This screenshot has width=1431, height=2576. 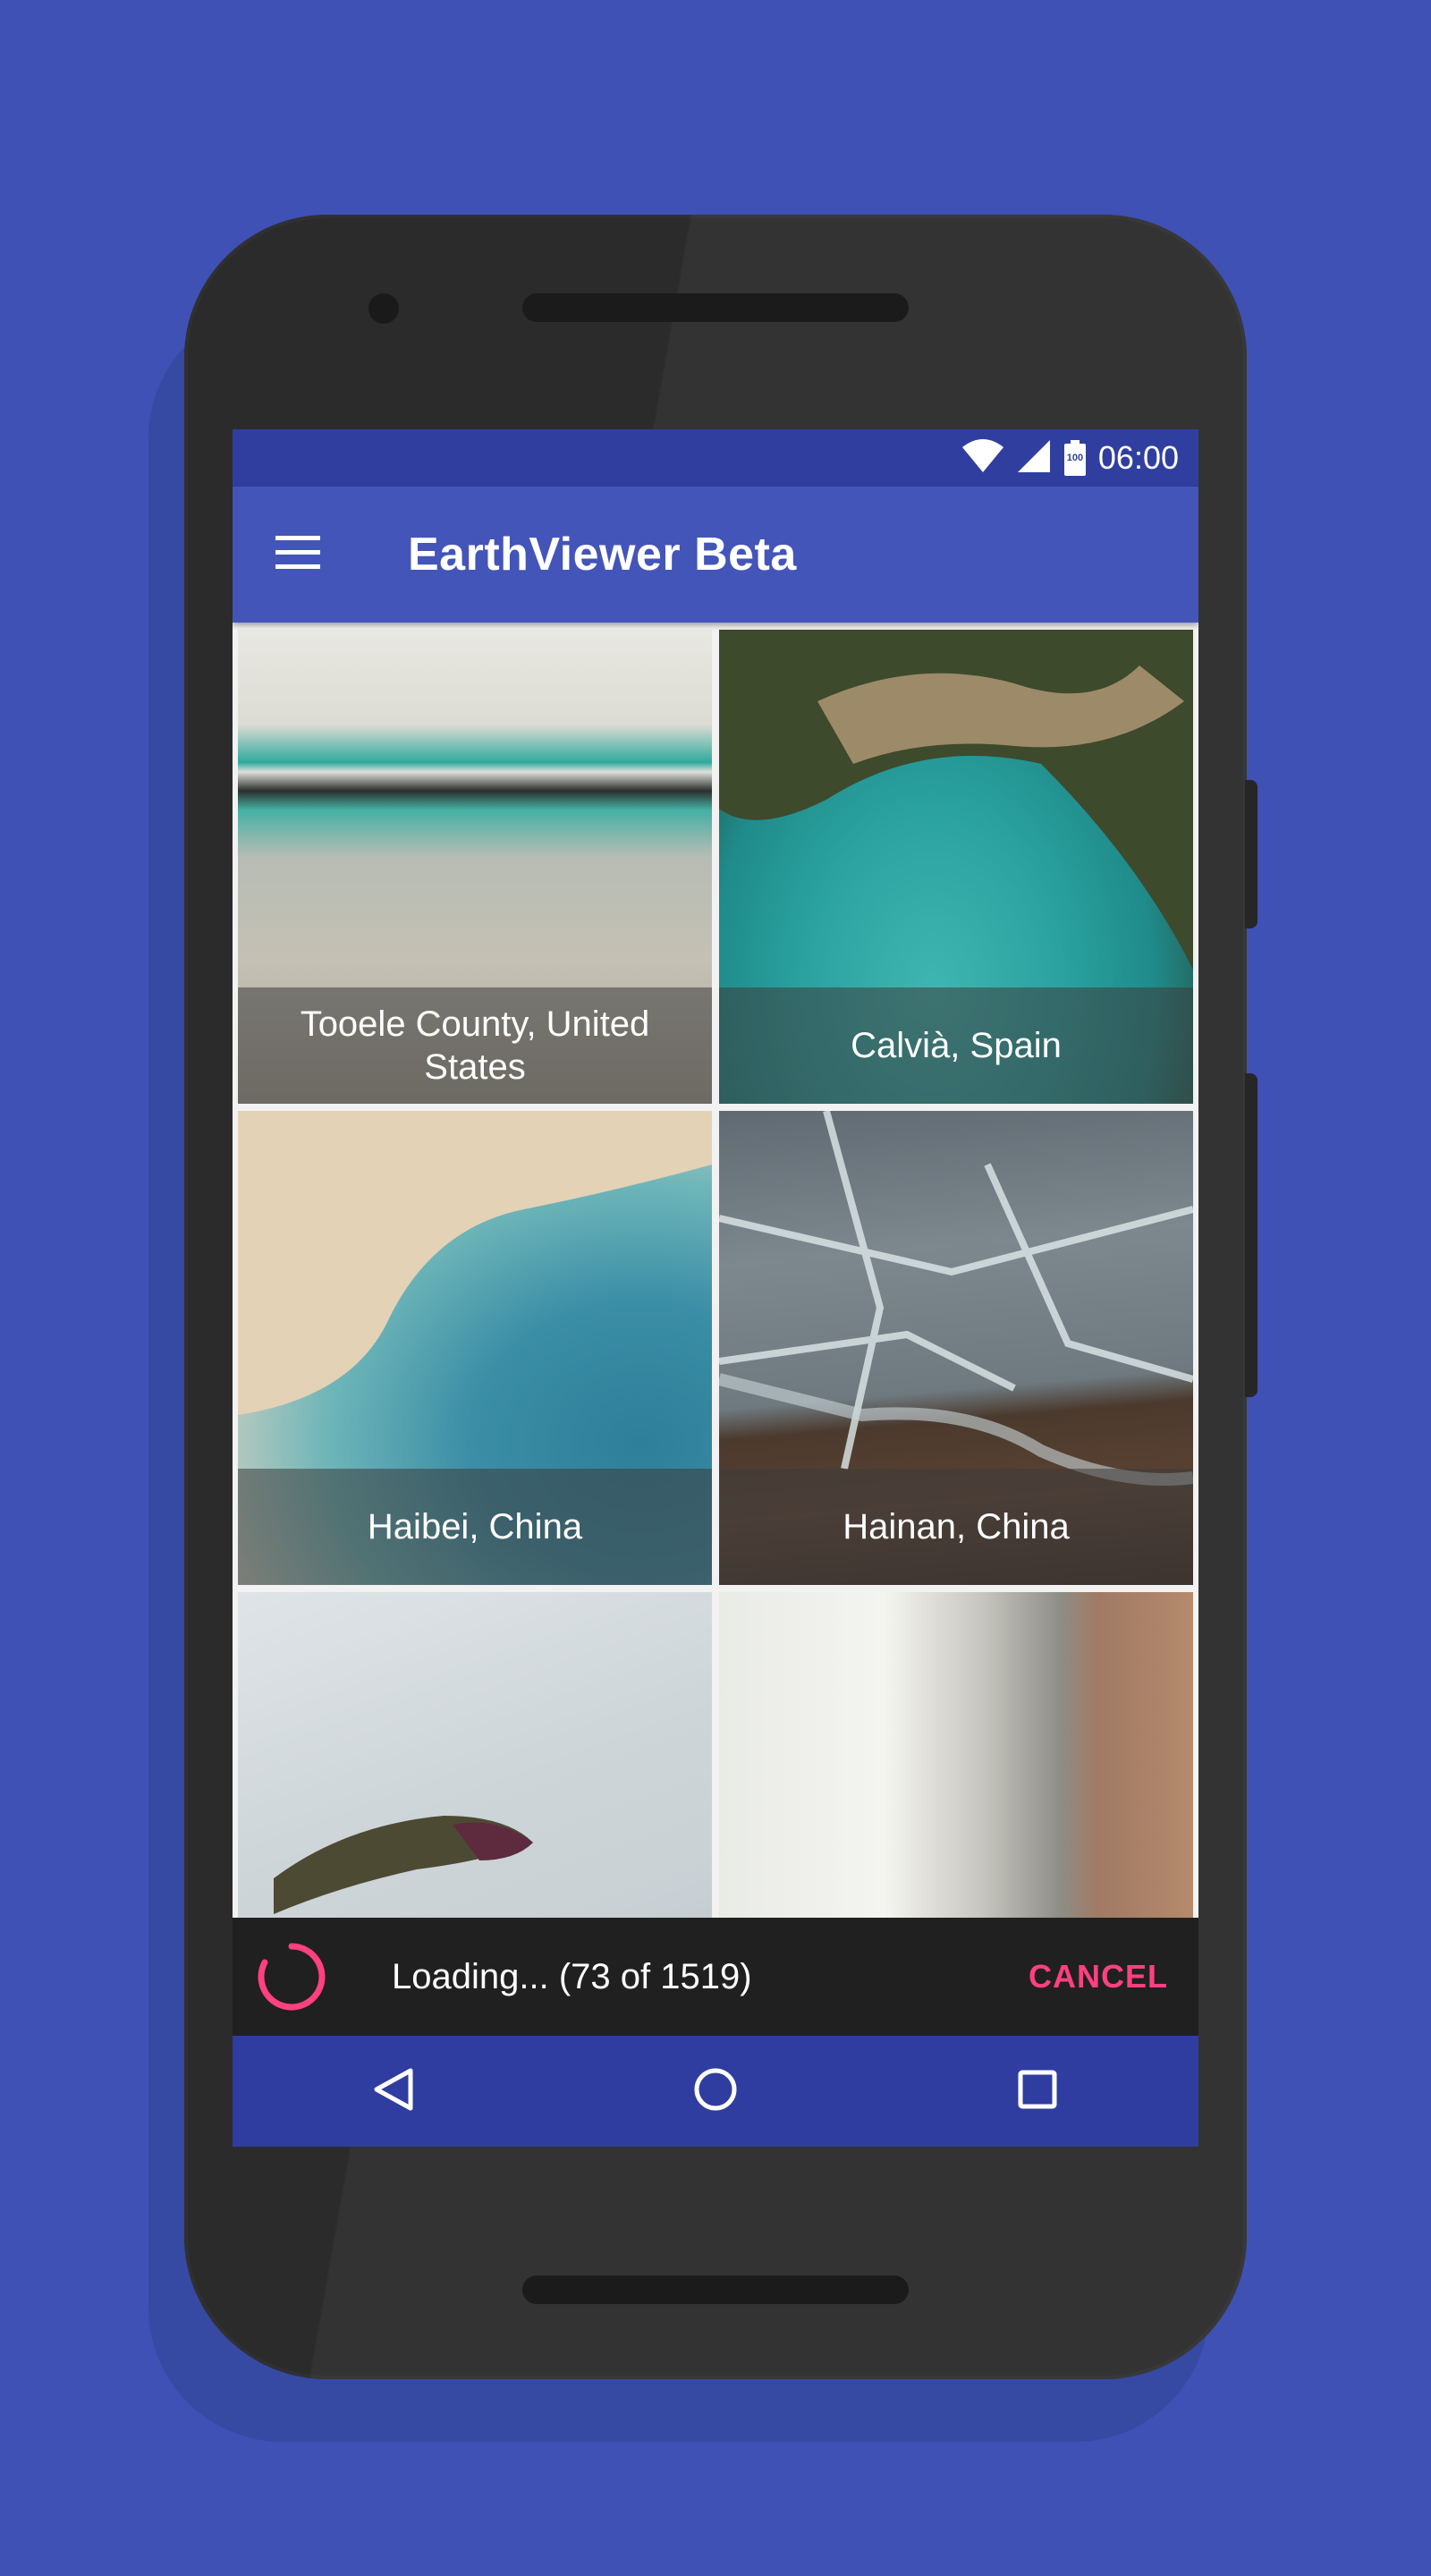 I want to click on recents-button, so click(x=1037, y=2091).